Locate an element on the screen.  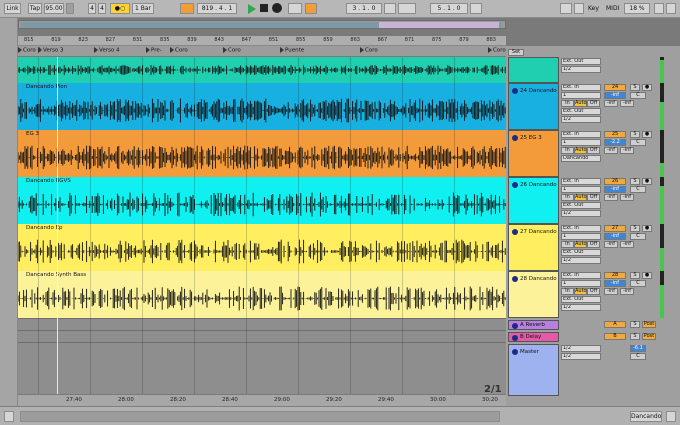
locator-marker: Pre- is located at coordinates (154, 50).